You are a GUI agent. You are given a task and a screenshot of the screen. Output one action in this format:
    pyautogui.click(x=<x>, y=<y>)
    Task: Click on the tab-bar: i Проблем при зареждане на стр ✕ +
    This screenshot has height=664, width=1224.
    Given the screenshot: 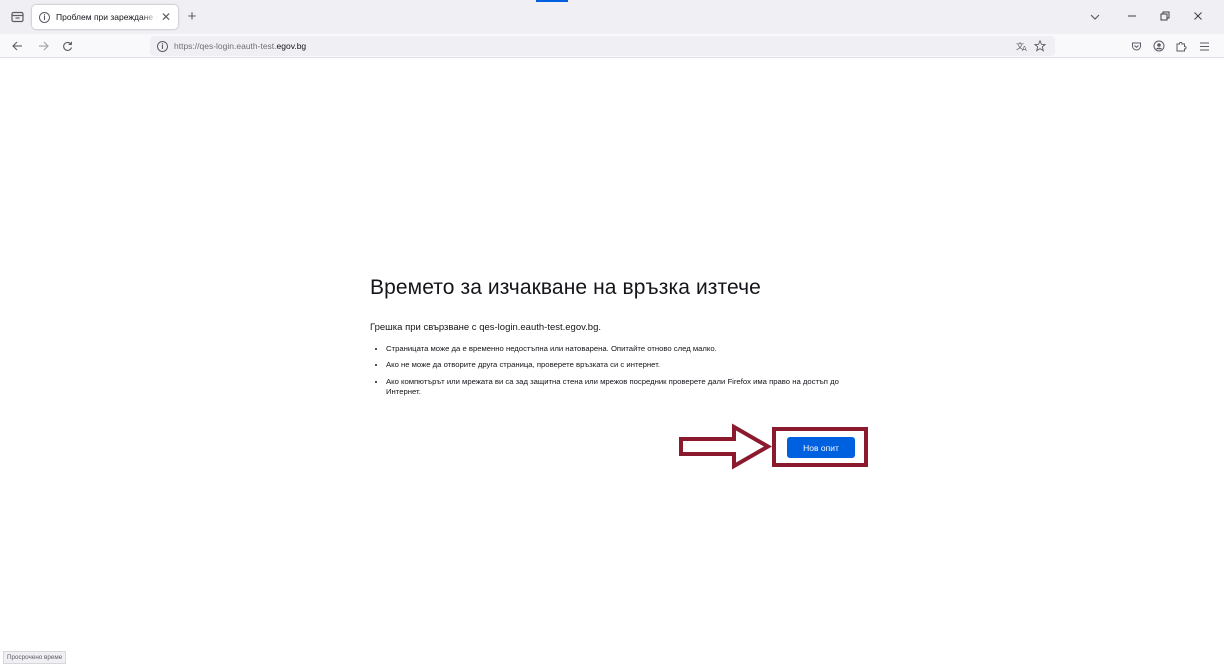 What is the action you would take?
    pyautogui.click(x=612, y=17)
    